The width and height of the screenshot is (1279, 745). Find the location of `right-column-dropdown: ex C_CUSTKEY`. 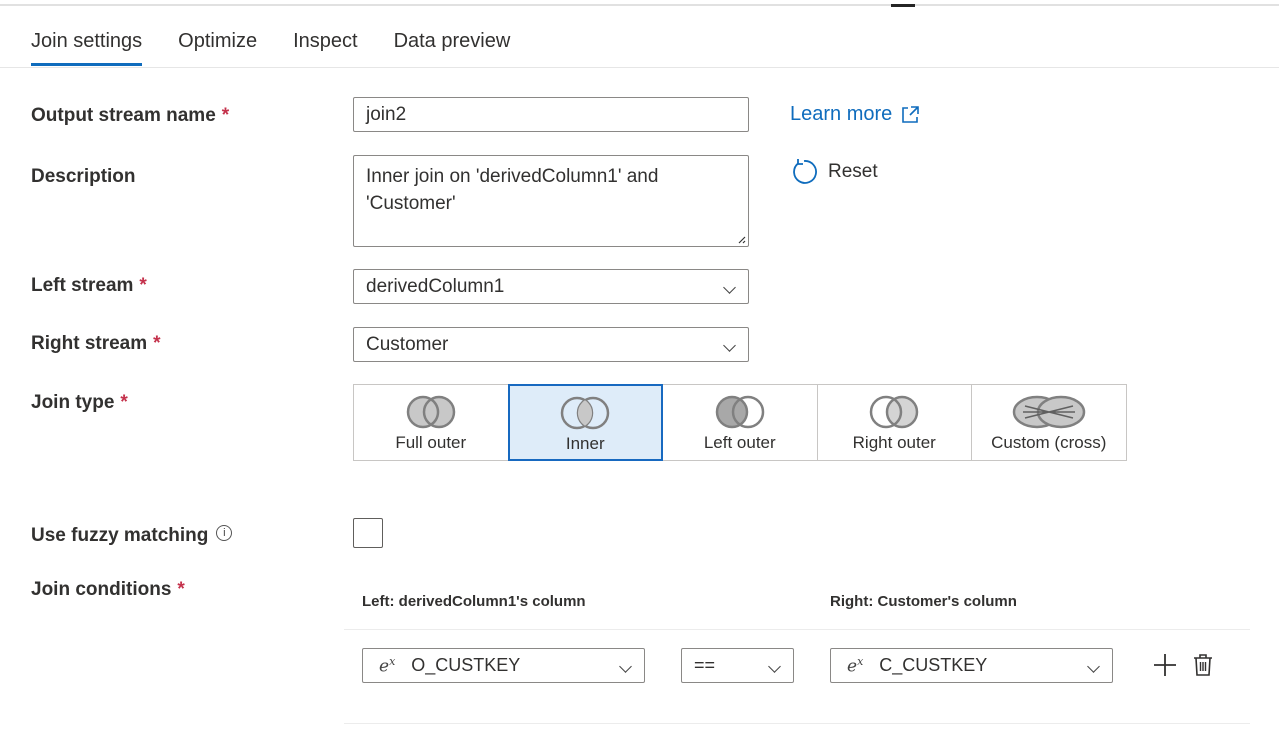

right-column-dropdown: ex C_CUSTKEY is located at coordinates (971, 665).